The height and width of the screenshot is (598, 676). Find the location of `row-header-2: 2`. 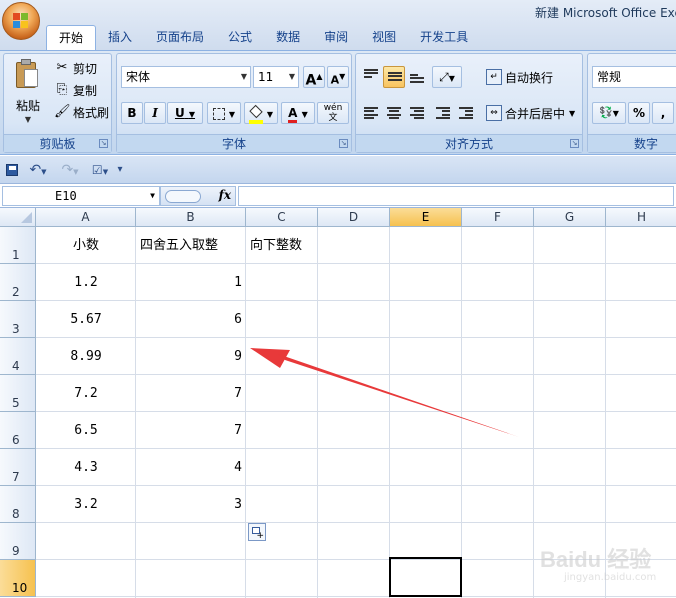

row-header-2: 2 is located at coordinates (18, 282).